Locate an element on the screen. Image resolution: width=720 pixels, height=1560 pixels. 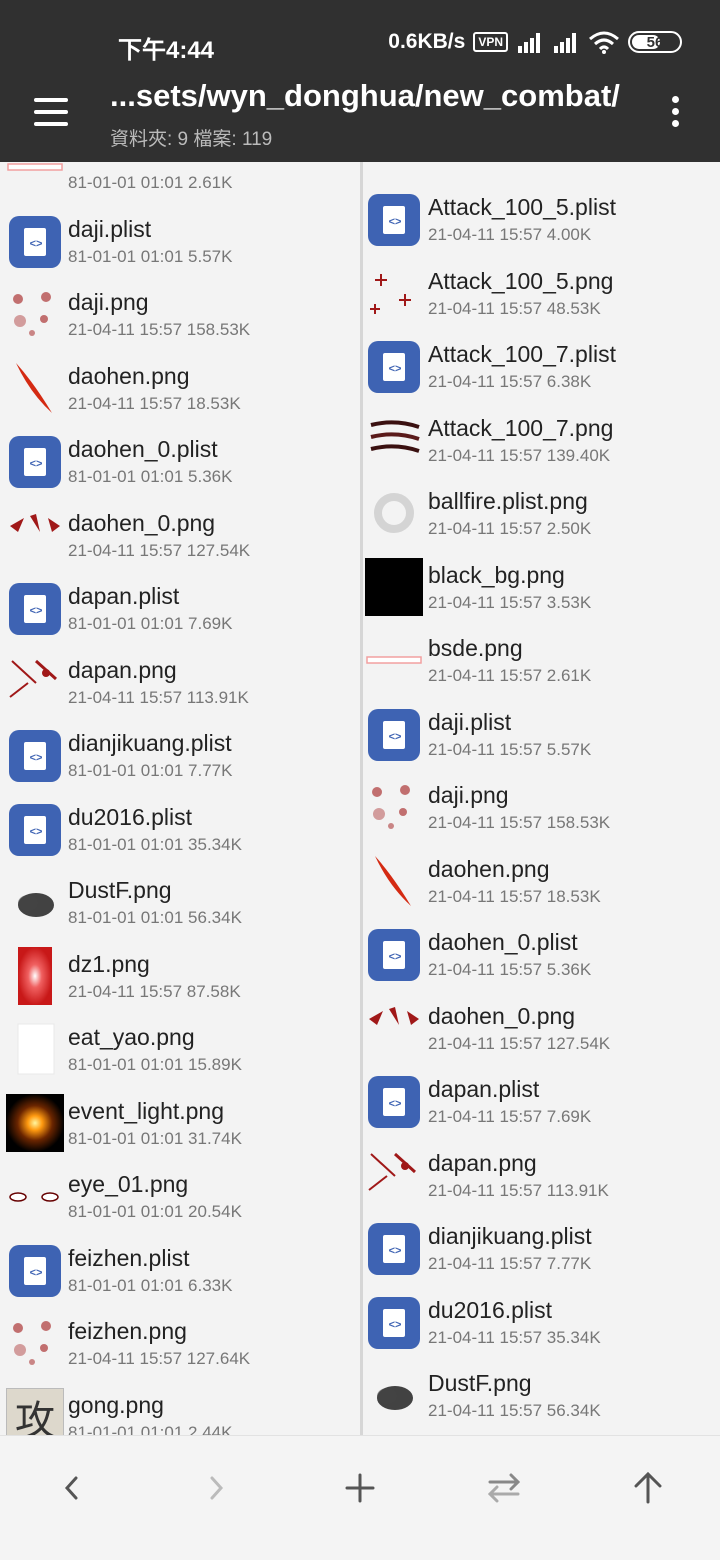
add-button is located at coordinates (360, 1488).